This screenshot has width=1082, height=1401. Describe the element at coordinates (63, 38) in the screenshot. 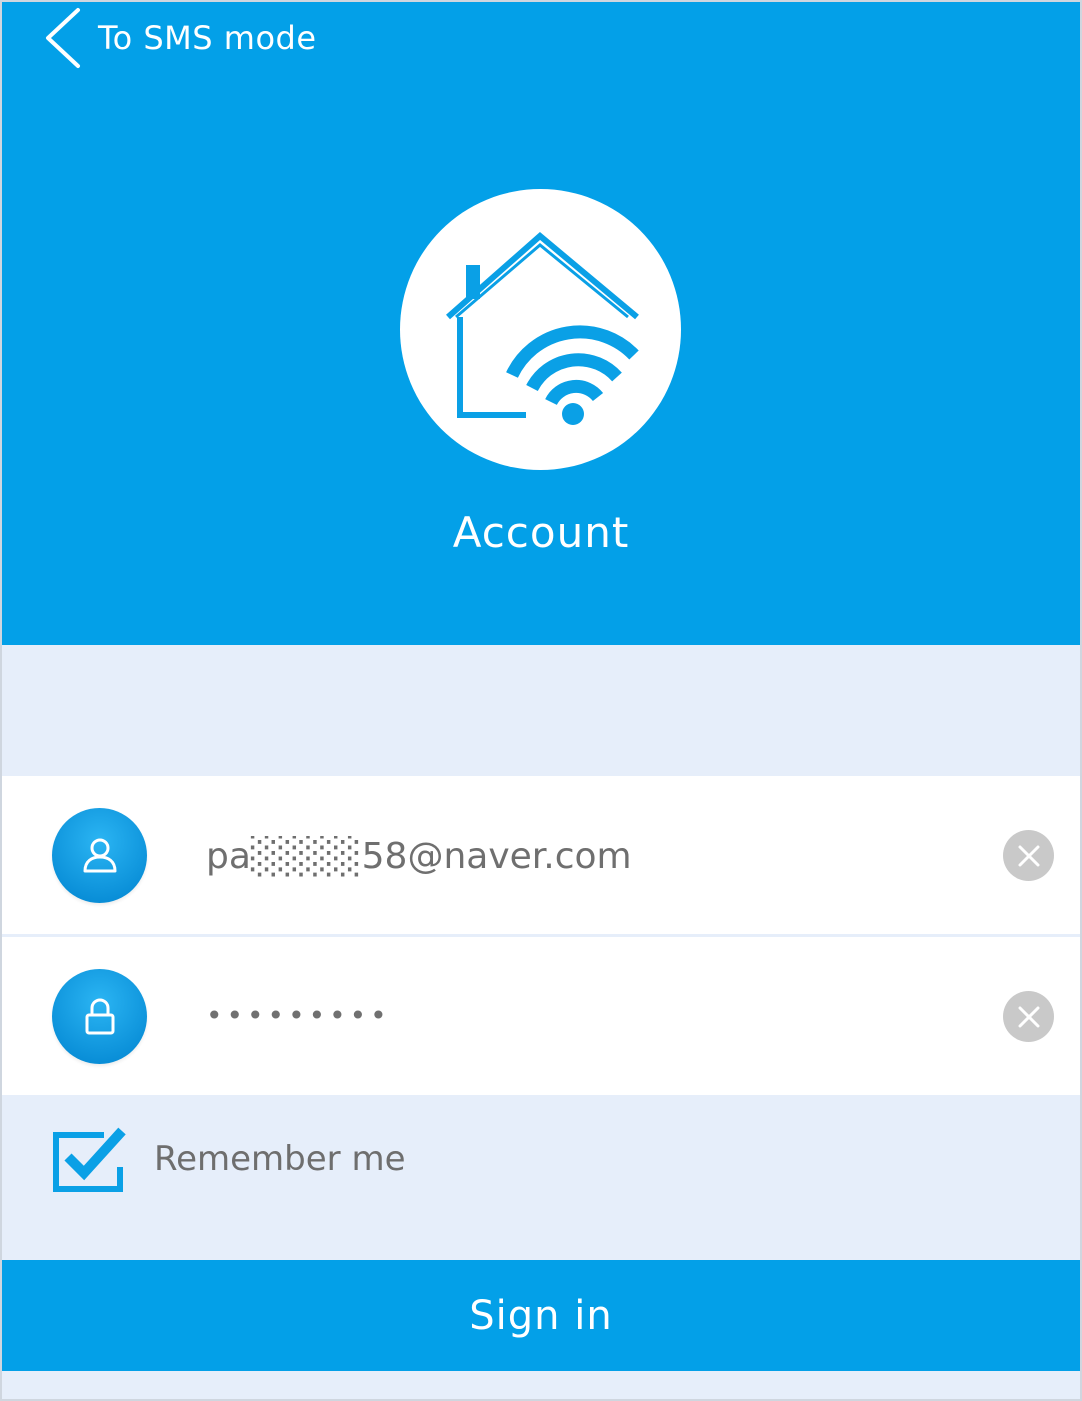

I see `chevron-left-icon` at that location.